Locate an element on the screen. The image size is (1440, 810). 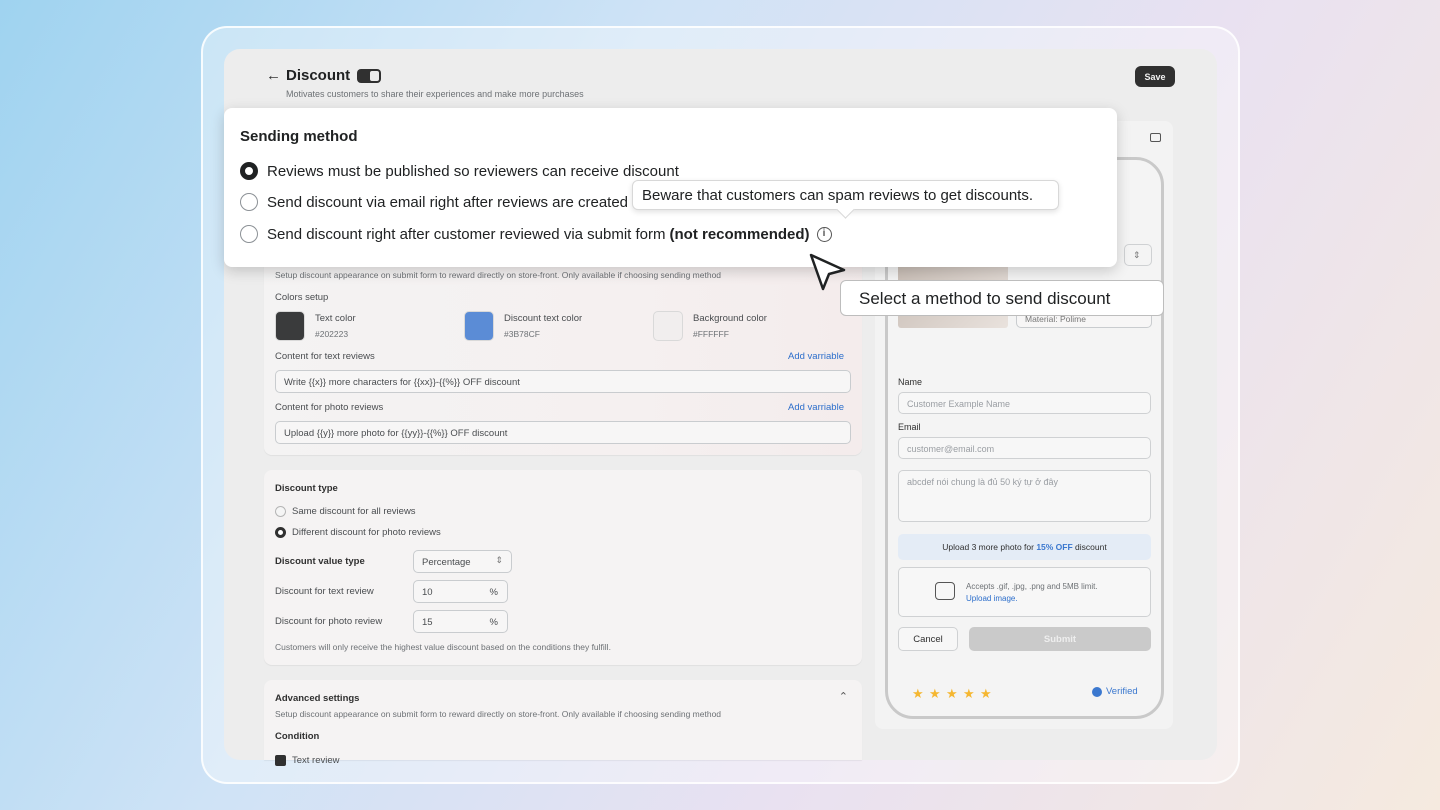
email-input: customer@email.com is located at coordinates (1024, 448).